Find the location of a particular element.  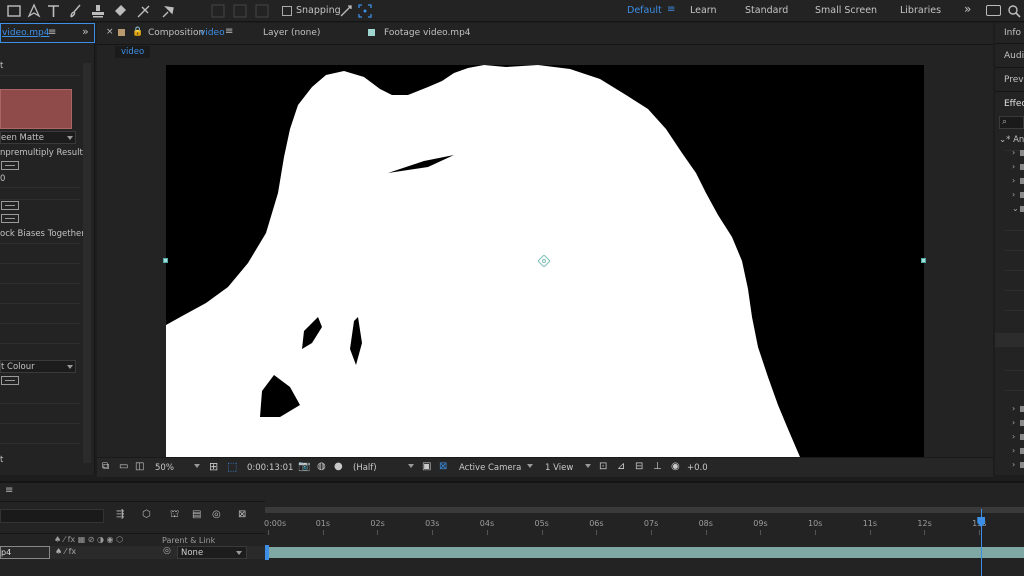

workspace-small-screen: Small Screen is located at coordinates (846, 10).